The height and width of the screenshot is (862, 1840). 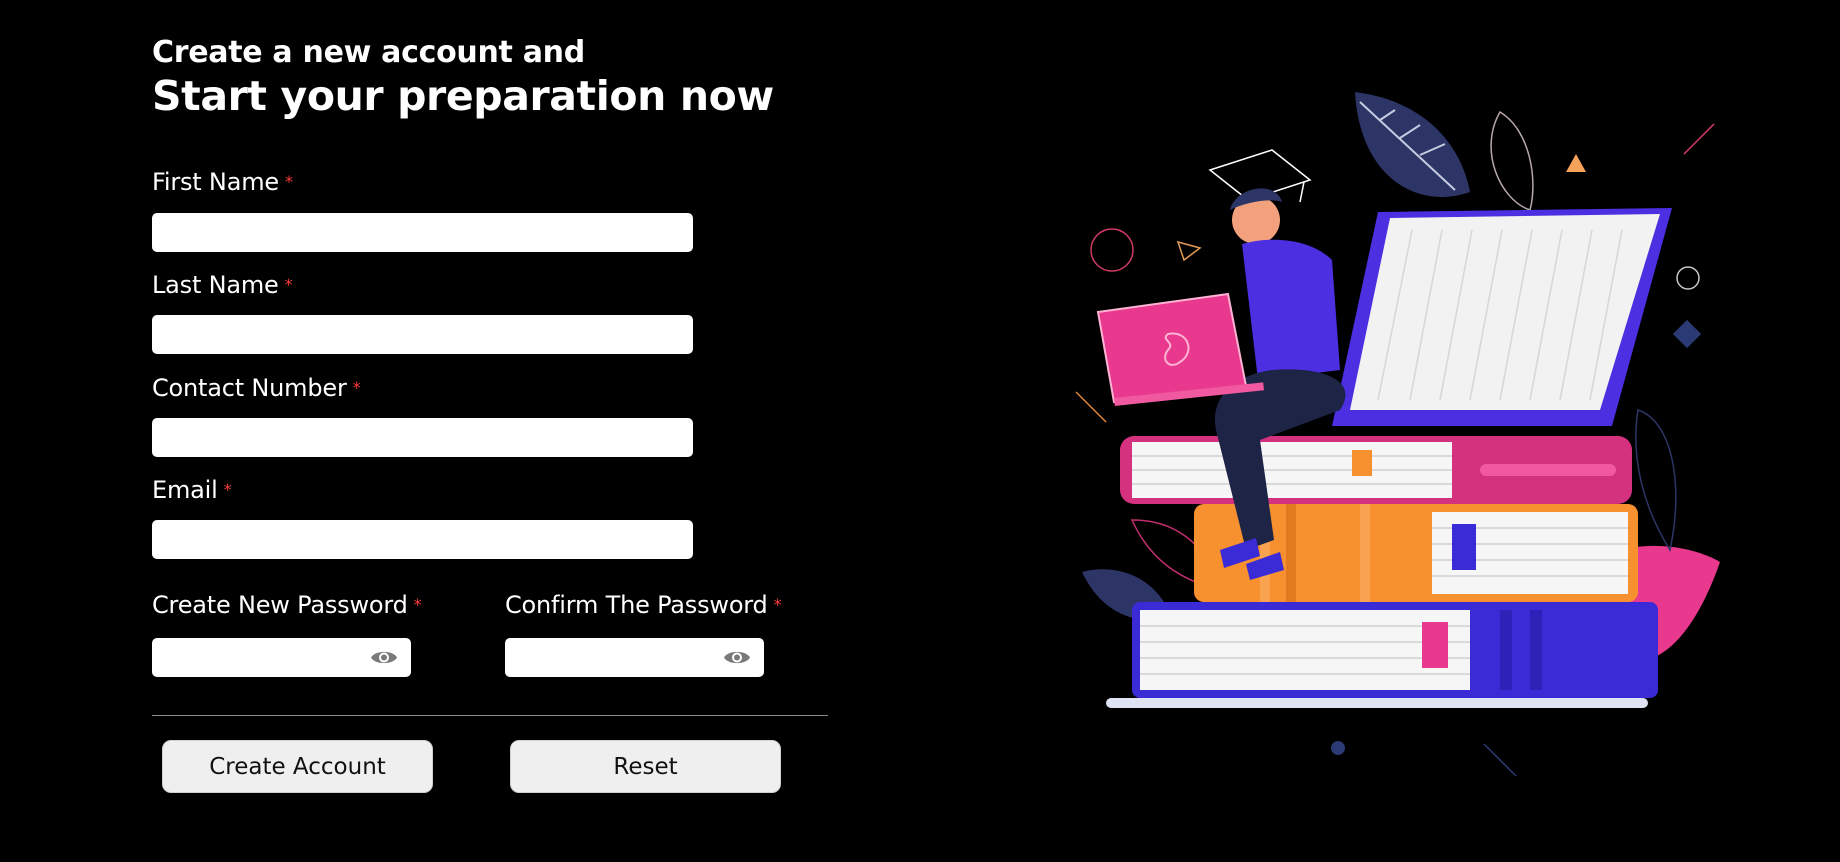 I want to click on book-base, so click(x=1377, y=703).